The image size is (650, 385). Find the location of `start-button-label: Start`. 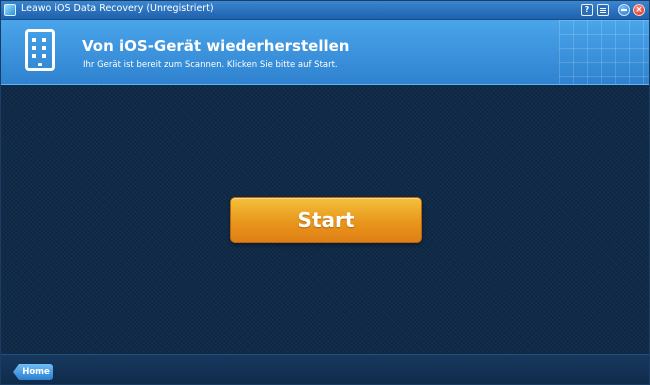

start-button-label: Start is located at coordinates (326, 220).